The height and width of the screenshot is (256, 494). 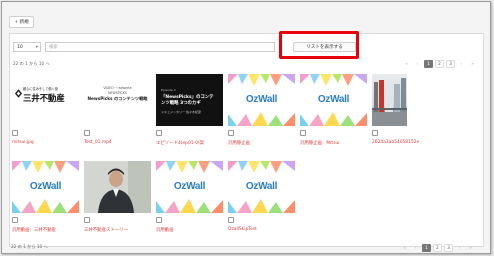 What do you see at coordinates (319, 143) in the screenshot?
I see `media-caption: 汎用静止画：Mitsui` at bounding box center [319, 143].